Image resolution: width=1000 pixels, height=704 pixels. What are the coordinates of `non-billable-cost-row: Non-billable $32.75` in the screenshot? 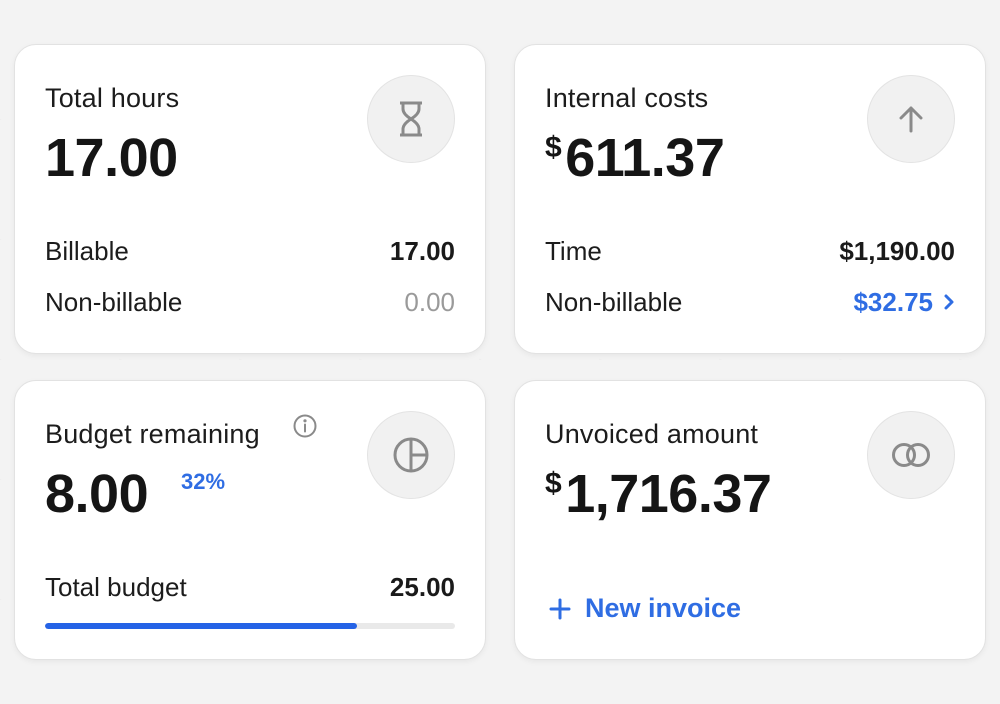 It's located at (750, 302).